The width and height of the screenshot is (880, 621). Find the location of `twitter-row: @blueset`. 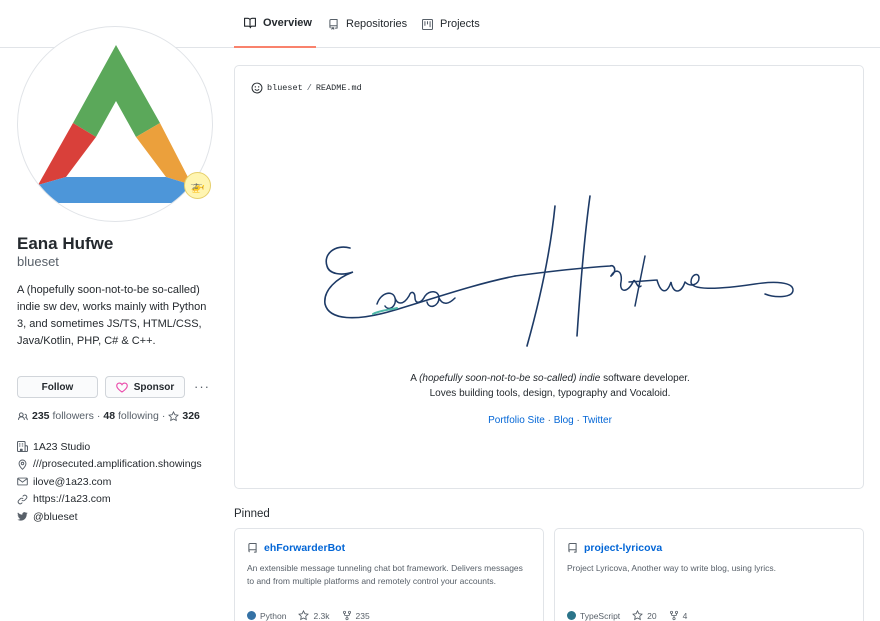

twitter-row: @blueset is located at coordinates (109, 517).